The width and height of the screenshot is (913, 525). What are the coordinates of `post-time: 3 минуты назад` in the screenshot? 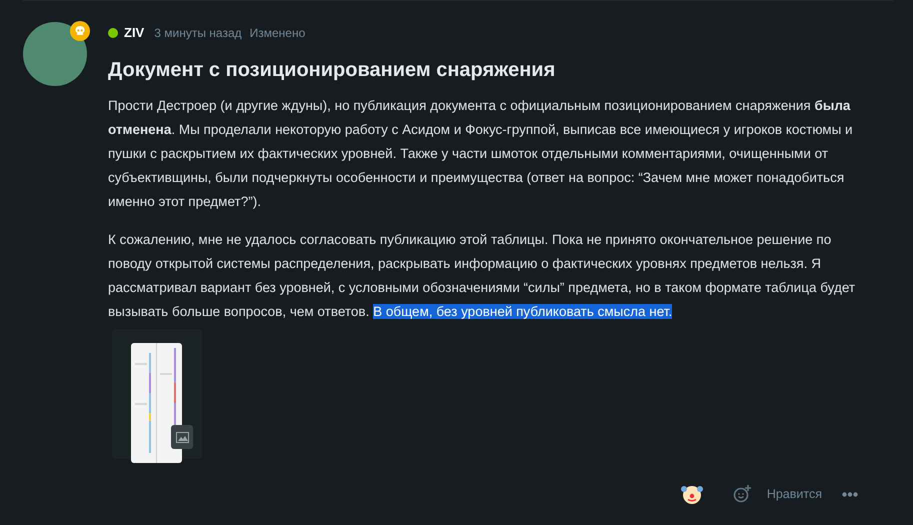 It's located at (198, 33).